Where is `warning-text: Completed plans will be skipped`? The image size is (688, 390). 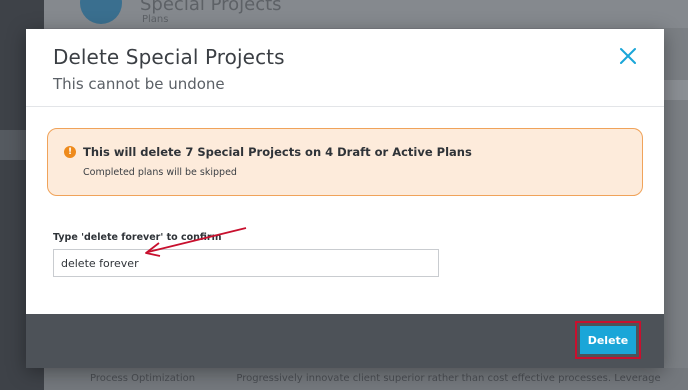 warning-text: Completed plans will be skipped is located at coordinates (160, 172).